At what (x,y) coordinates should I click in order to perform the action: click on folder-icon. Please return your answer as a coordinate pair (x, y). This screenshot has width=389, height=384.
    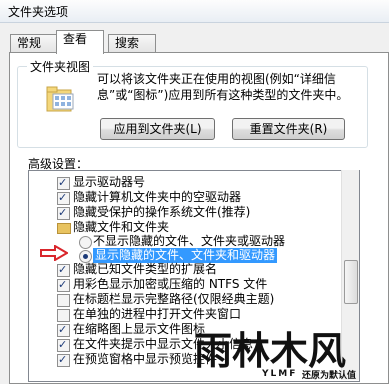
    Looking at the image, I should click on (64, 228).